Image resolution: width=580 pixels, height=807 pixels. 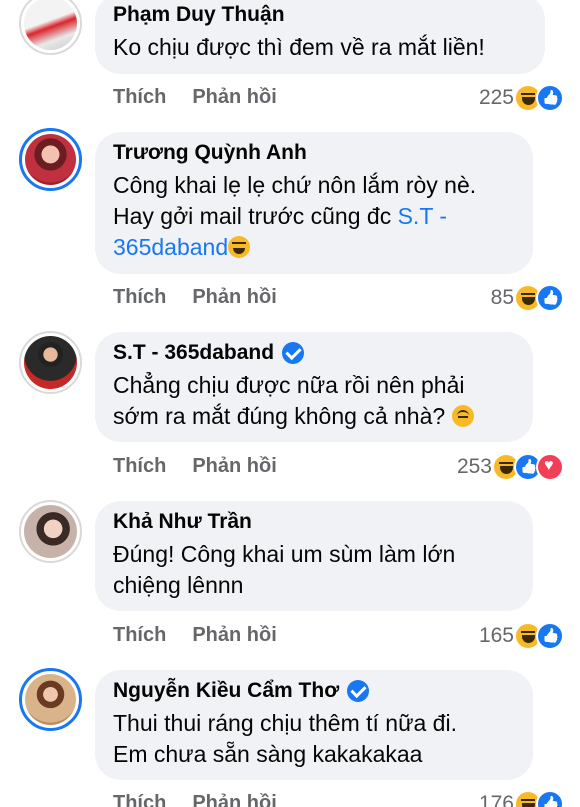 I want to click on author-name-text: Nguyễn Kiều Cẩm Thơ, so click(x=226, y=690).